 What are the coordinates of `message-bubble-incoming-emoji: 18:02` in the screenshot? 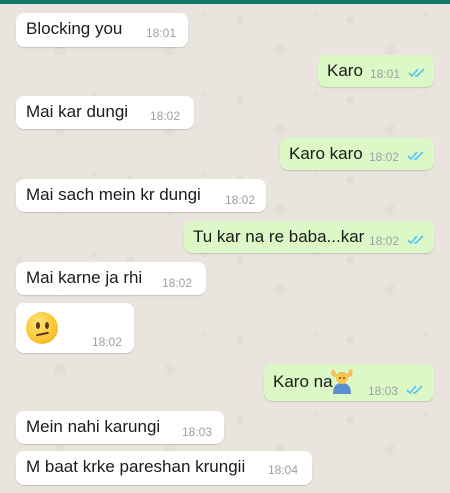 It's located at (75, 328).